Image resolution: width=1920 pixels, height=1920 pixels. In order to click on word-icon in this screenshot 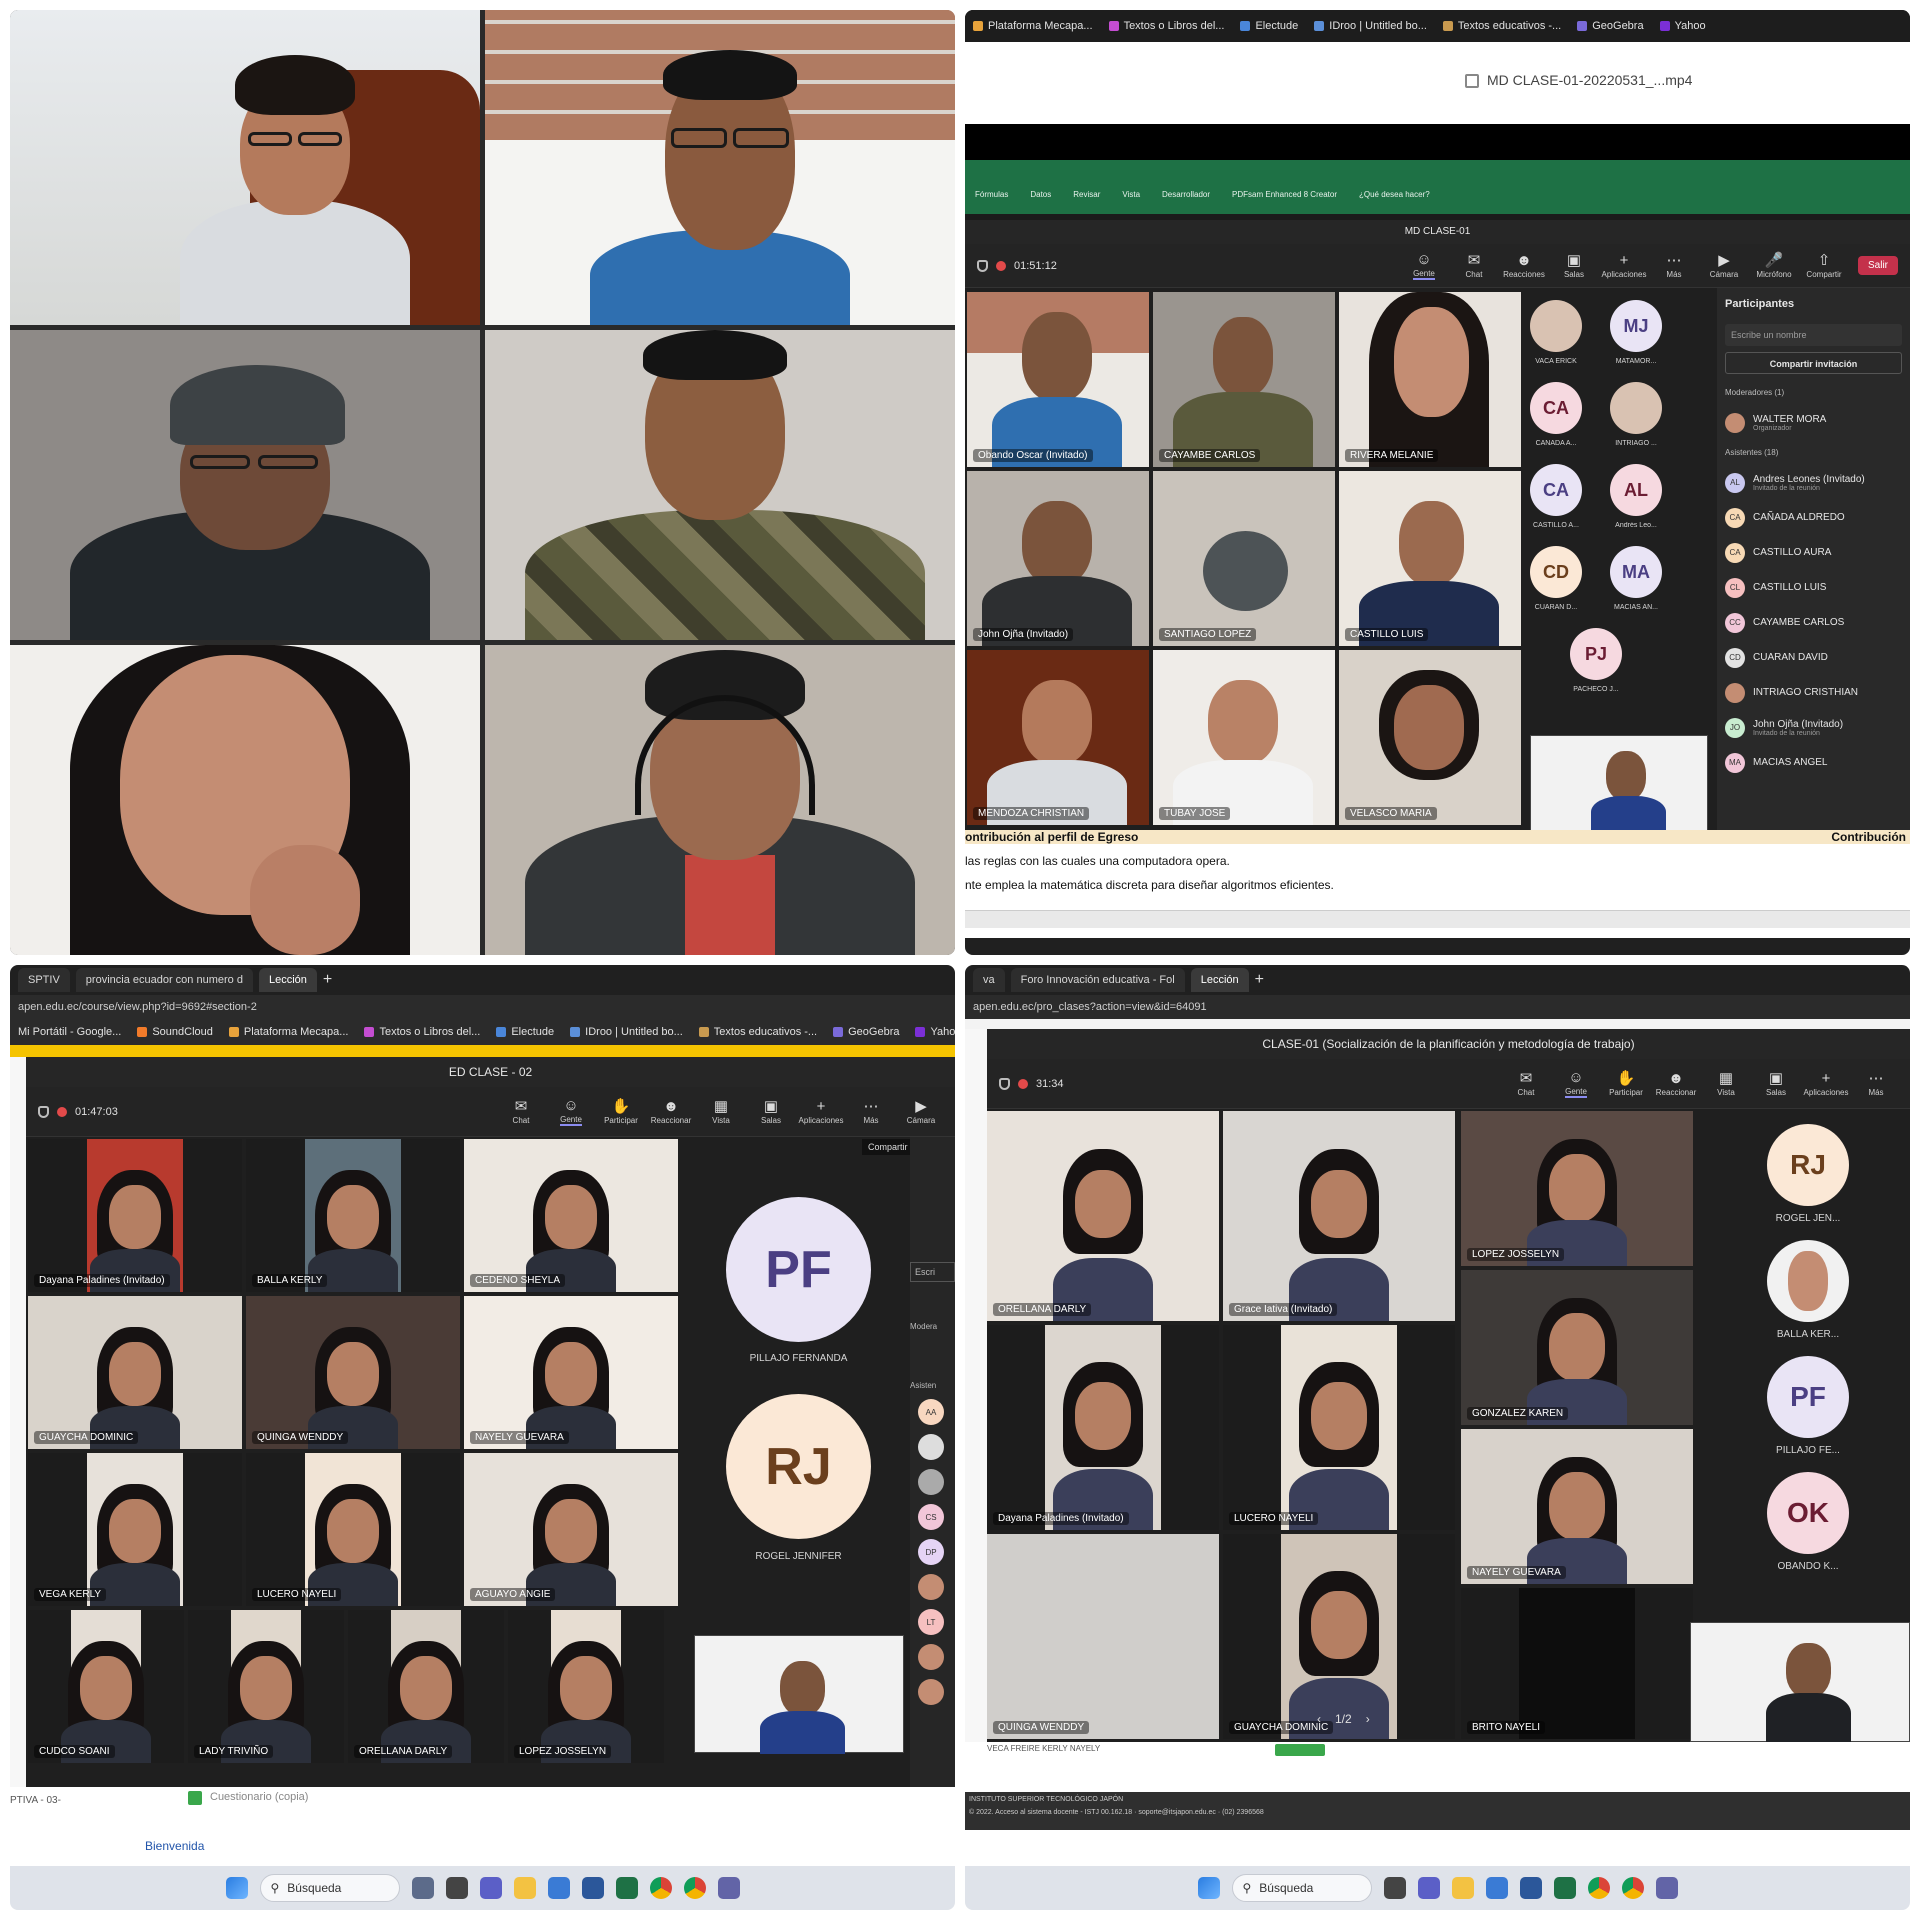, I will do `click(1530, 1888)`.